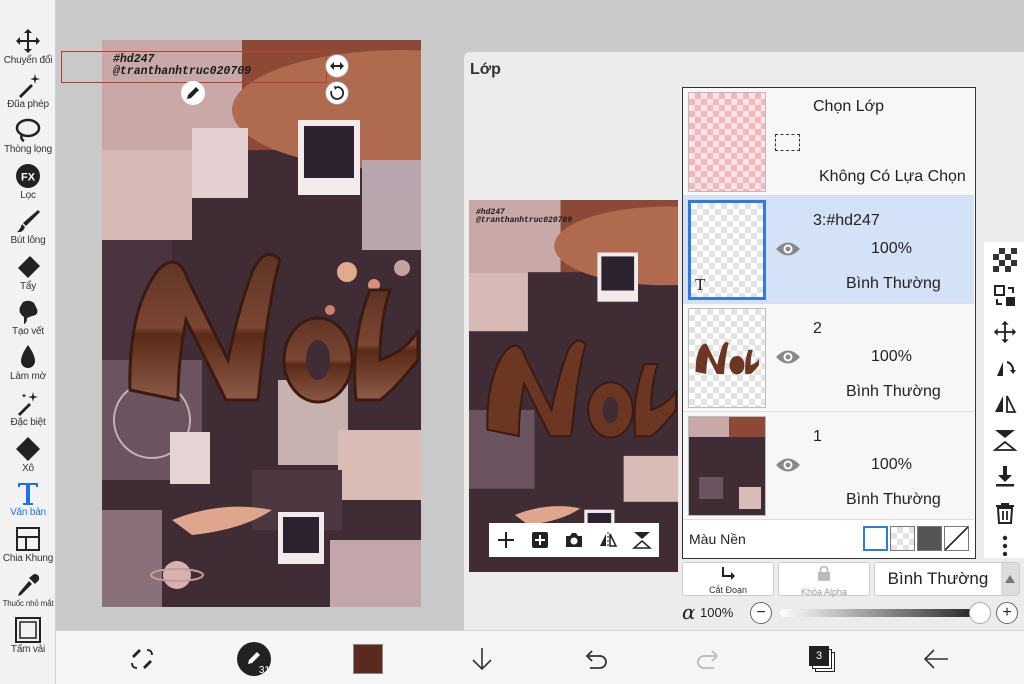 This screenshot has height=684, width=1024. What do you see at coordinates (817, 328) in the screenshot?
I see `layer-name: 2` at bounding box center [817, 328].